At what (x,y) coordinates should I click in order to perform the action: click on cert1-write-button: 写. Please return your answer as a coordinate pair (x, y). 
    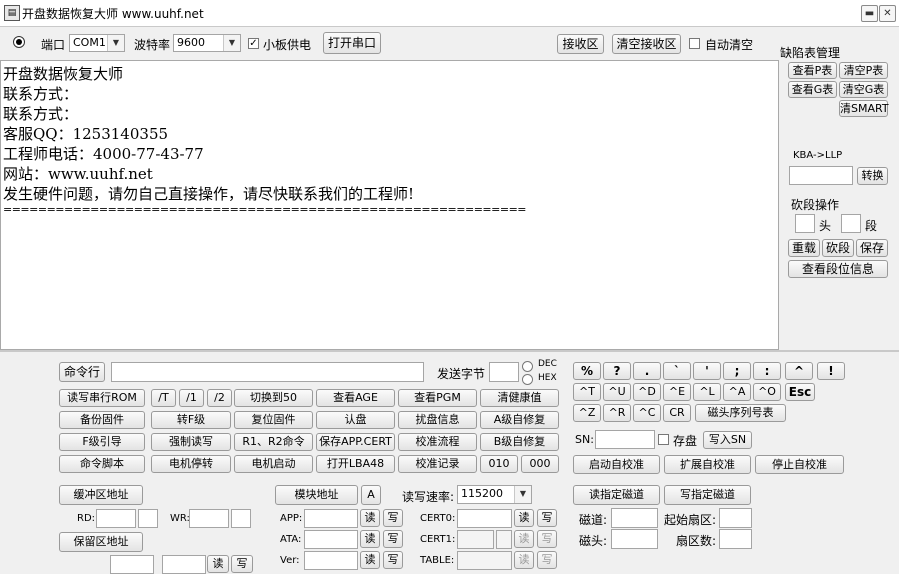
    Looking at the image, I should click on (547, 539).